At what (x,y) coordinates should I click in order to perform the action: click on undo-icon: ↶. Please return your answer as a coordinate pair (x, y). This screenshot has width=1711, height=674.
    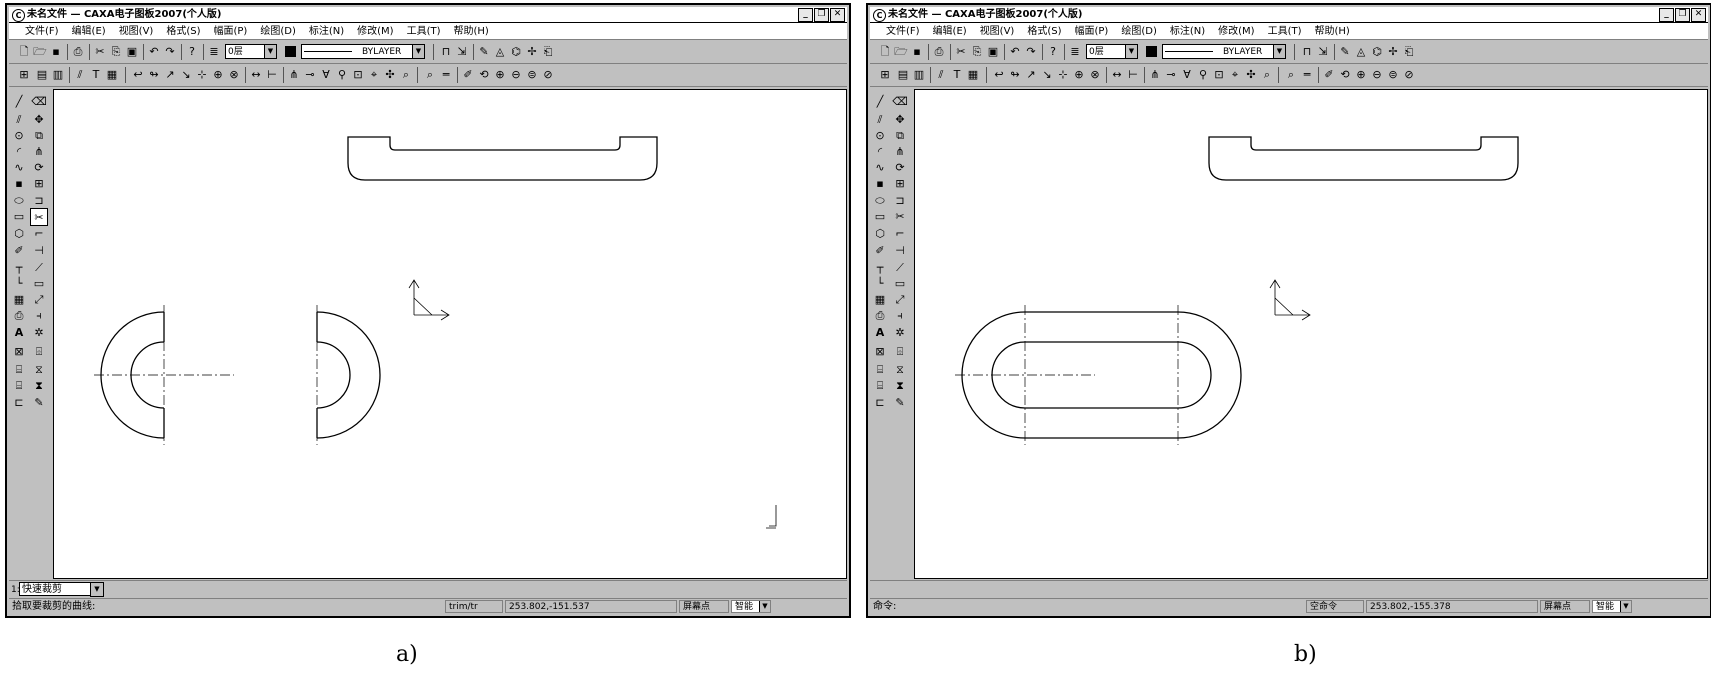
    Looking at the image, I should click on (1015, 52).